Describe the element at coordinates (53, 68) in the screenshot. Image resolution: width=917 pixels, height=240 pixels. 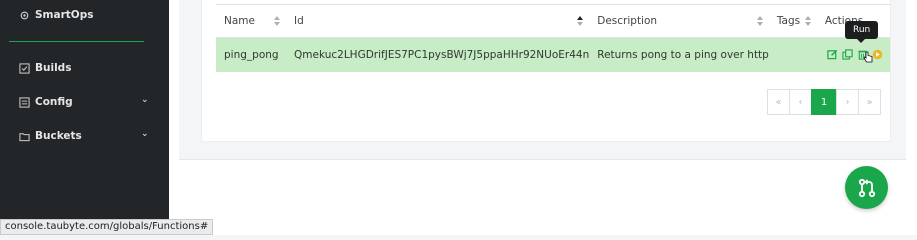
I see `sidebar-item-label: Builds` at that location.